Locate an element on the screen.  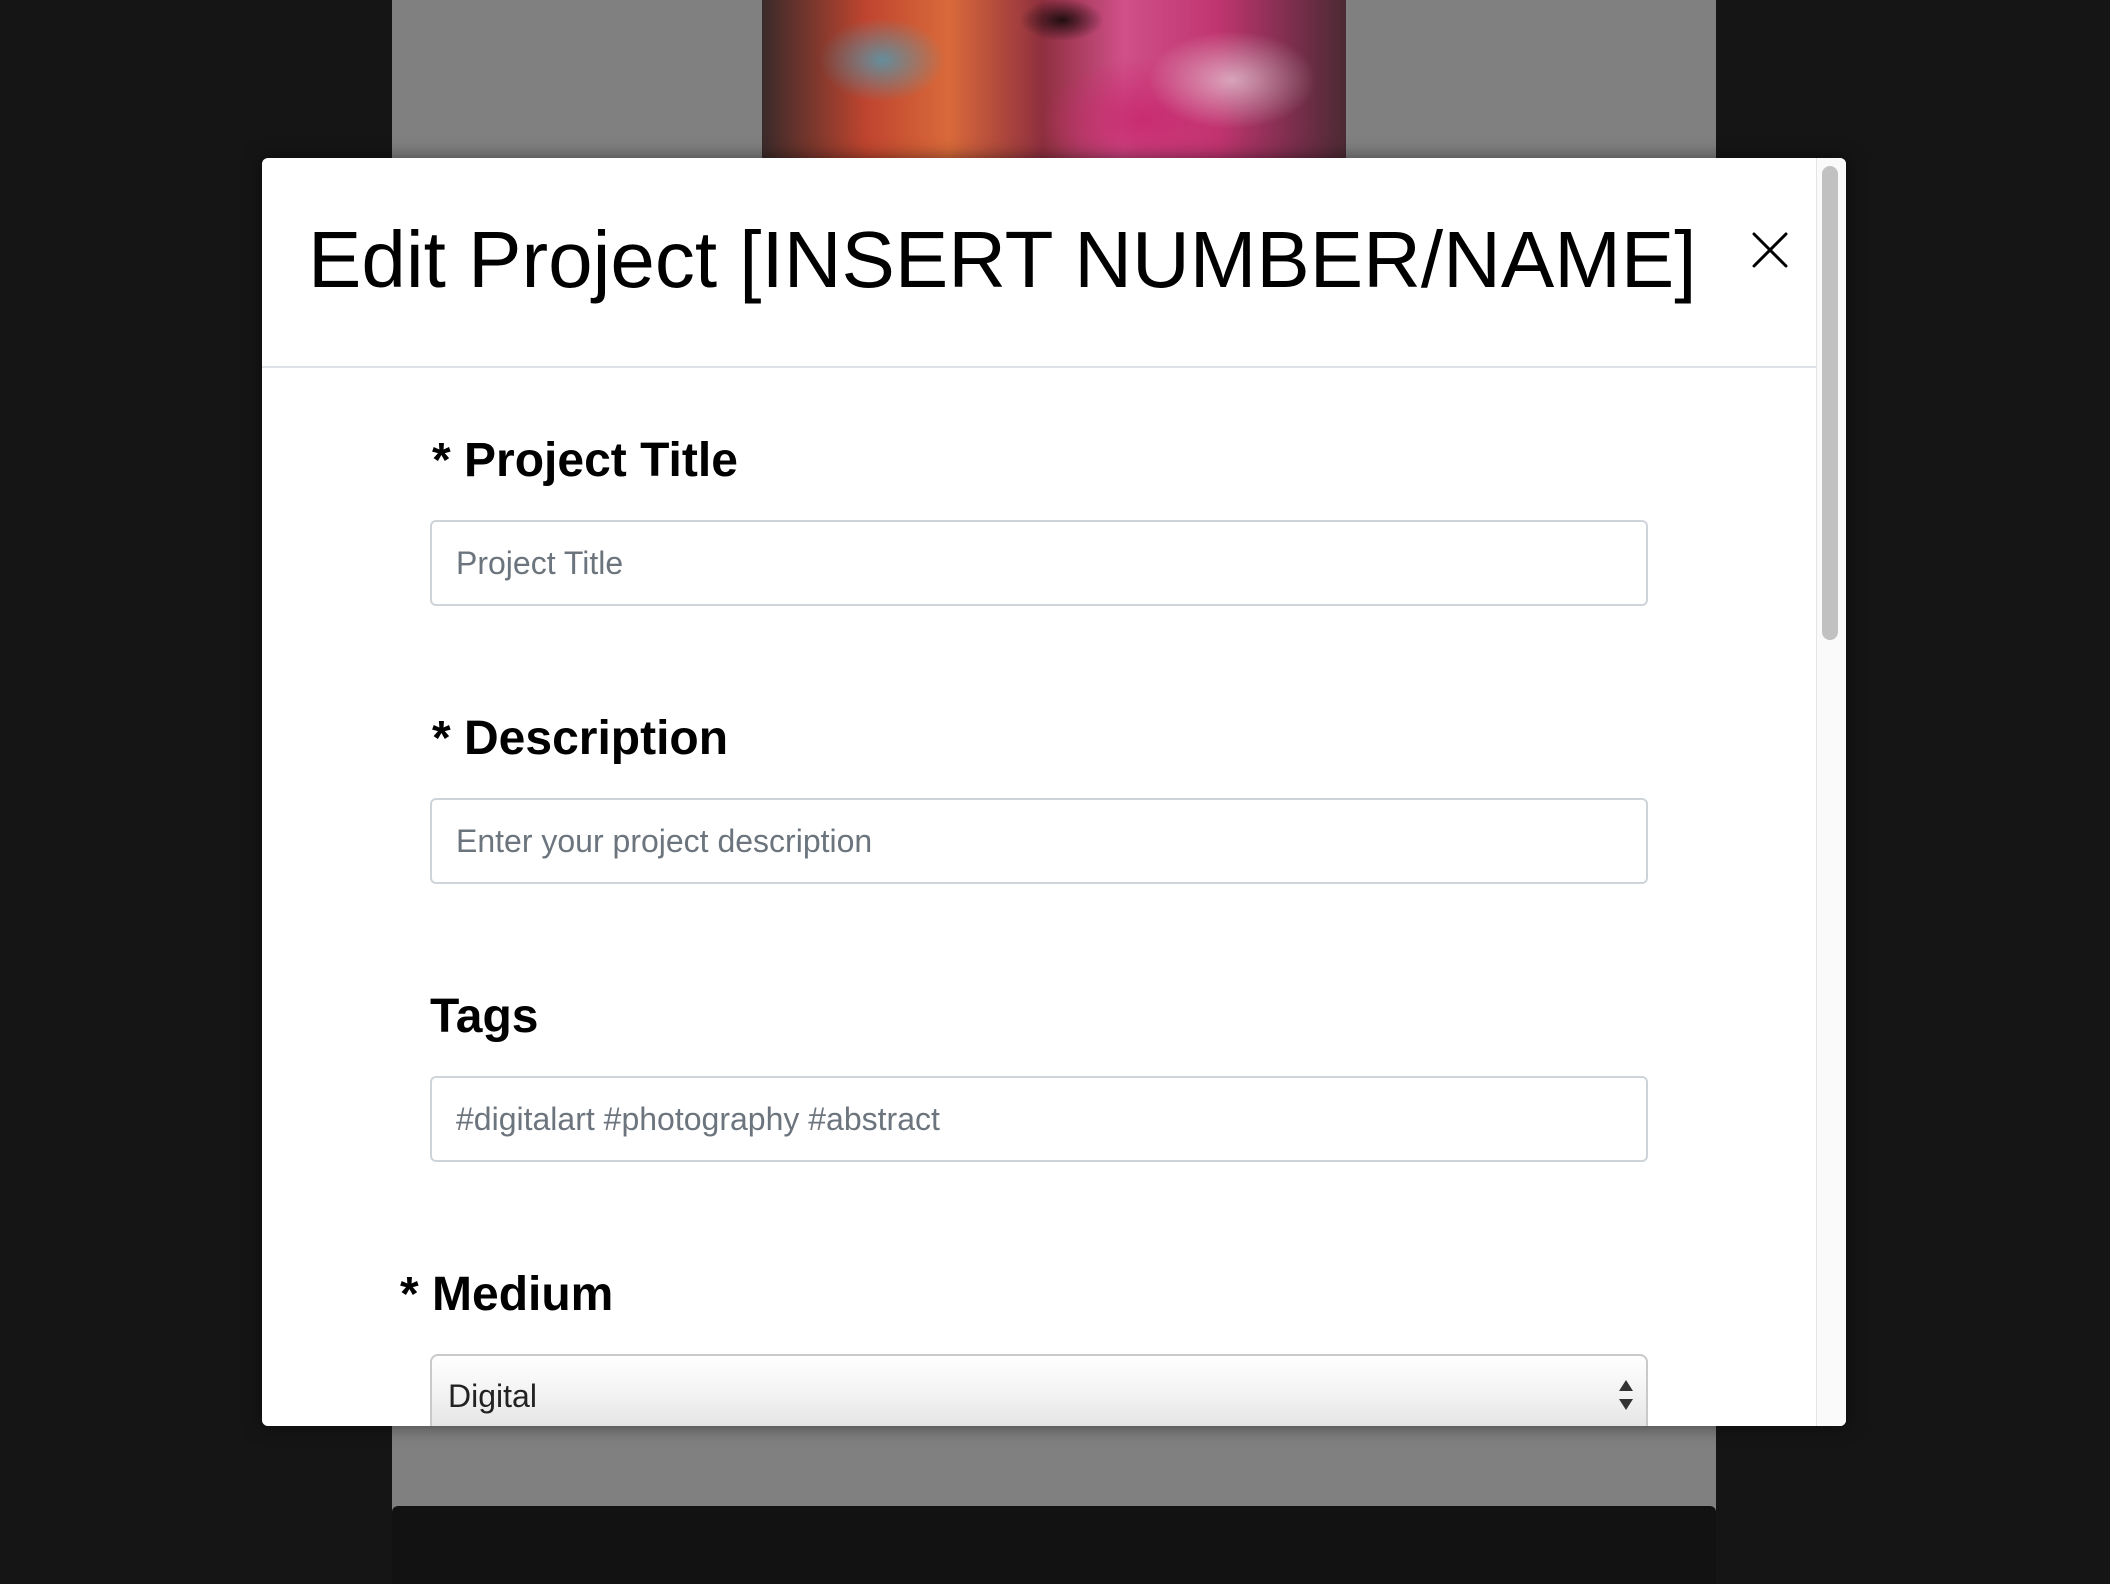
modal-title: Edit Project [INSERT NUMBER/NAME] is located at coordinates (1002, 259).